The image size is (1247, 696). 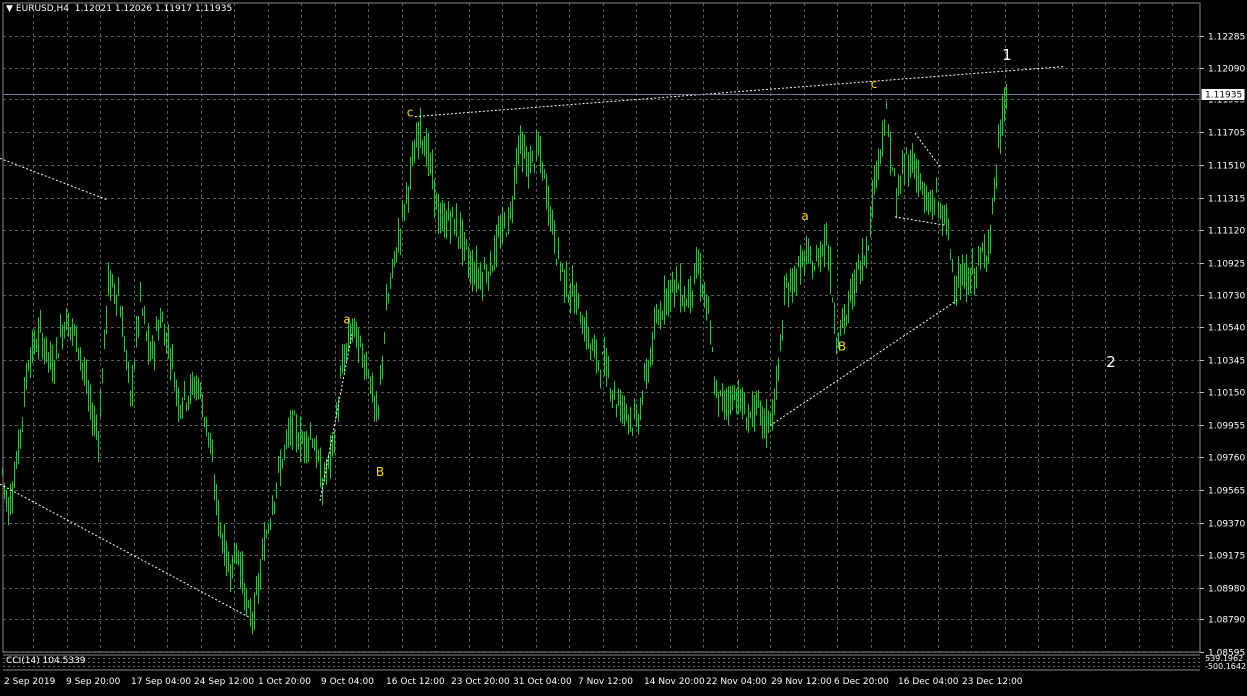 I want to click on x-tick-label: 23 Oct 20:00, so click(x=480, y=682).